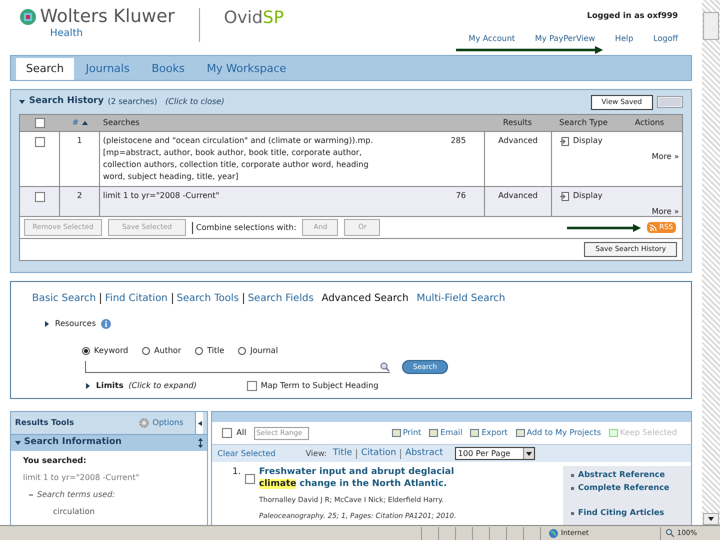 This screenshot has width=720, height=540. Describe the element at coordinates (244, 228) in the screenshot. I see `combine-label: Combine selections with:` at that location.